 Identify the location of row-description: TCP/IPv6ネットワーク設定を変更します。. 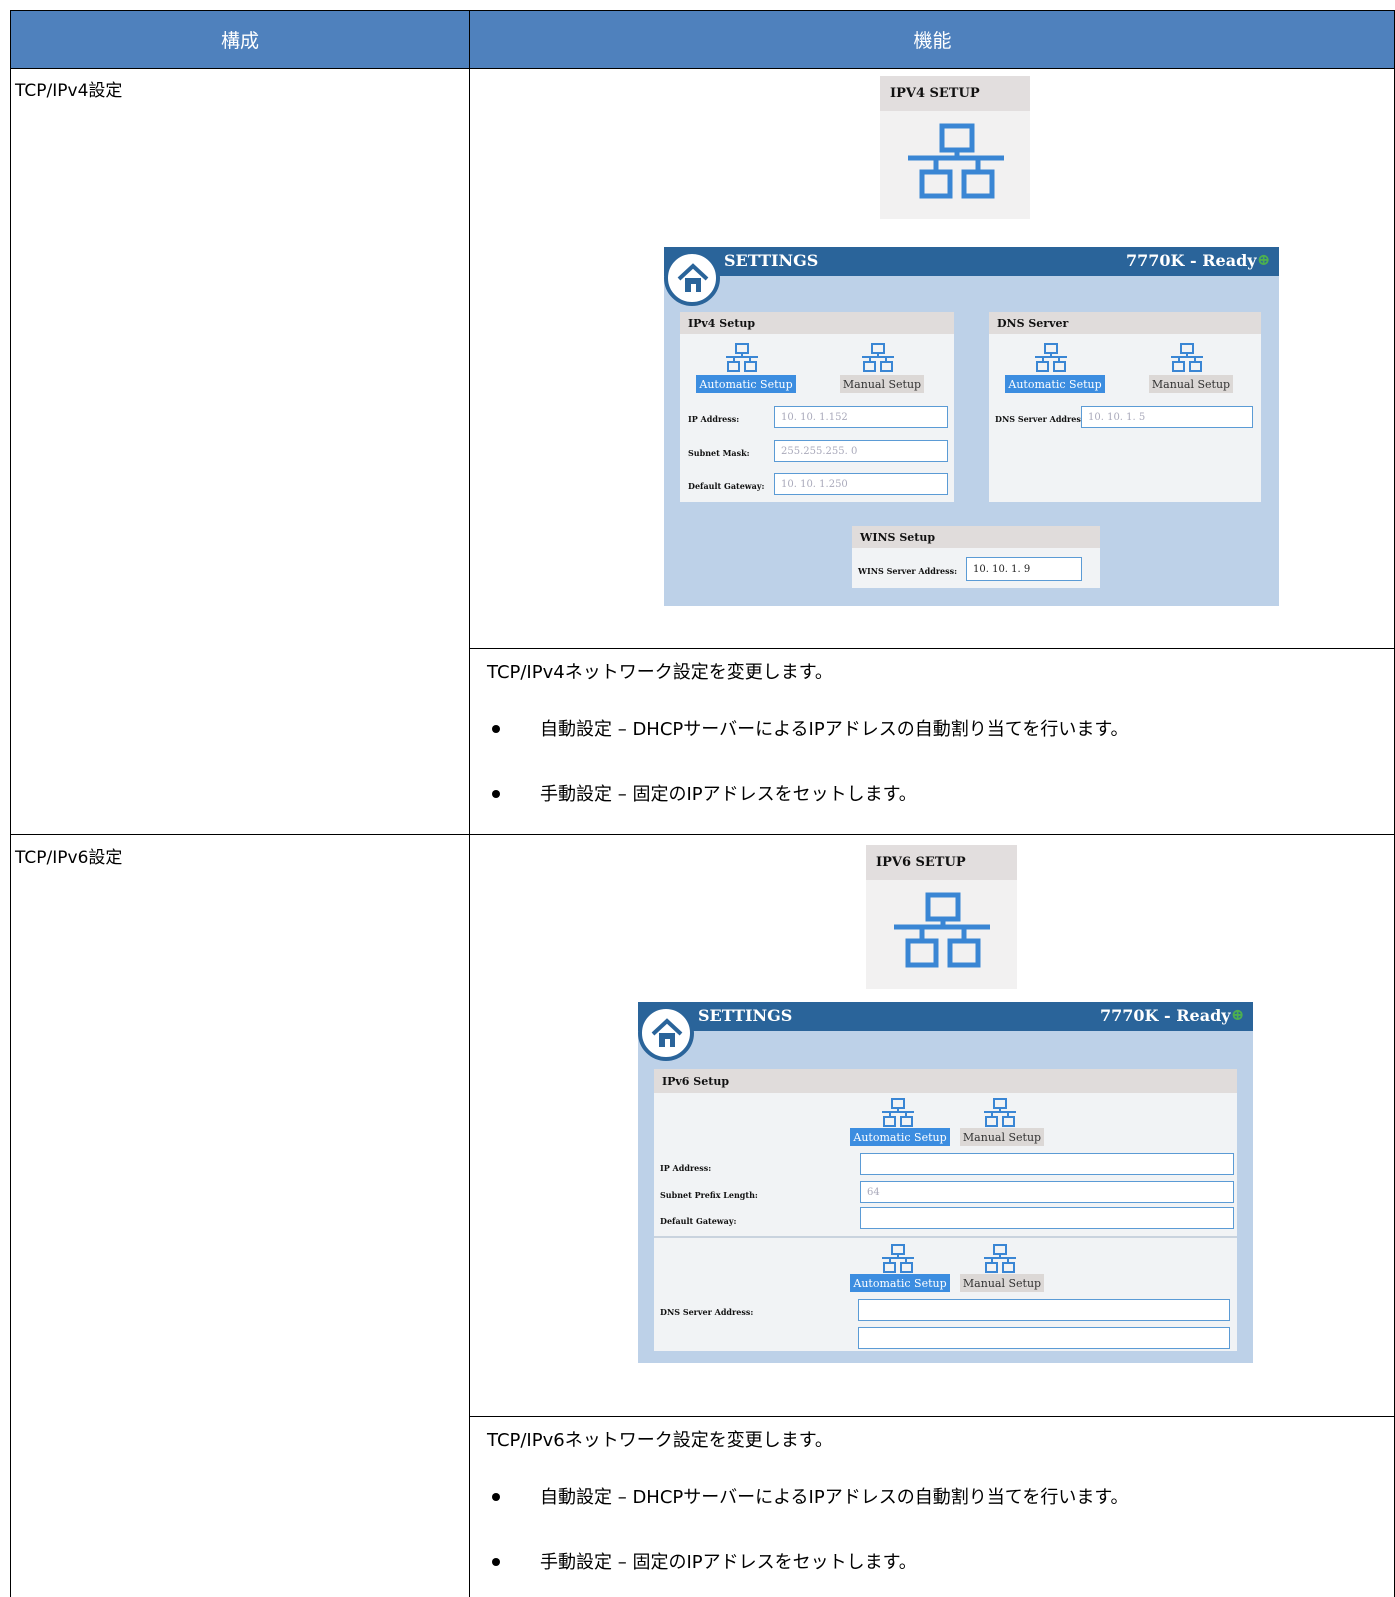
(660, 1440).